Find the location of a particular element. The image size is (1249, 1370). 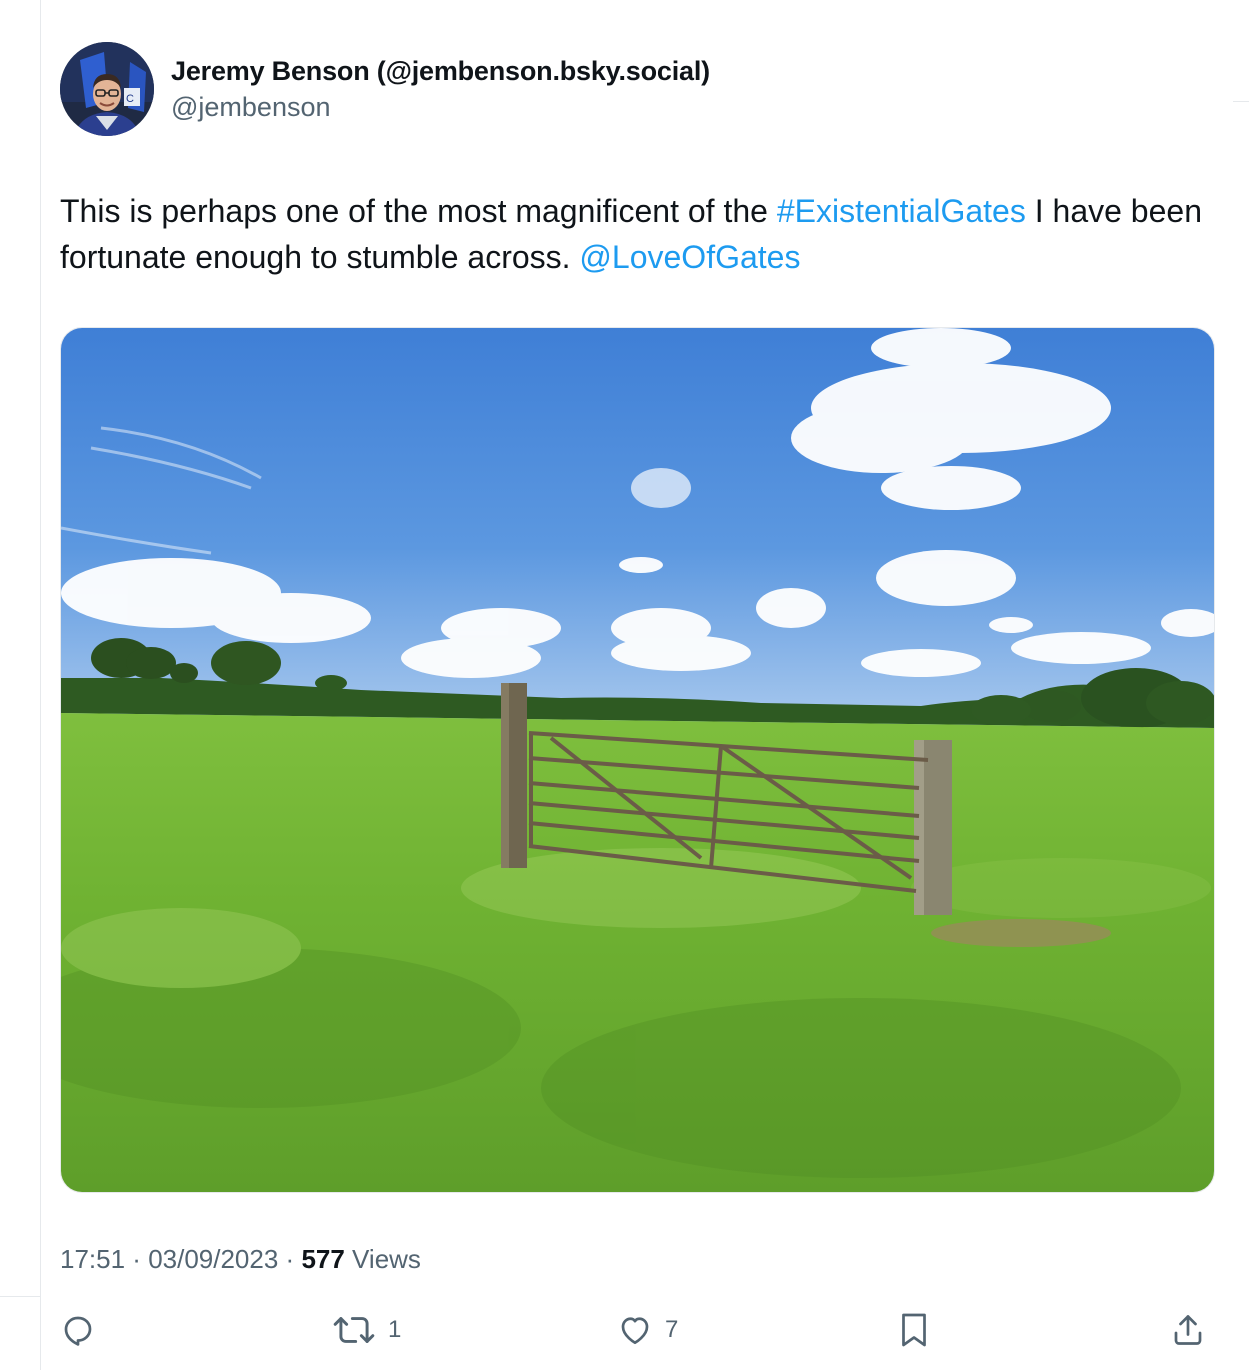

like-count: 7 is located at coordinates (672, 1329).